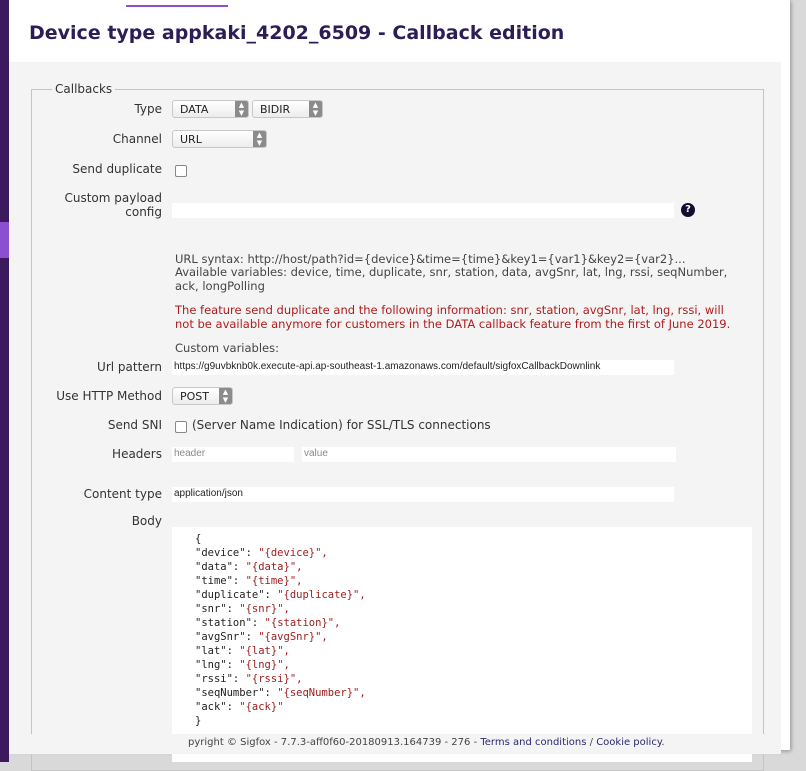 The height and width of the screenshot is (771, 806). What do you see at coordinates (233, 454) in the screenshot?
I see `header-key-input: header` at bounding box center [233, 454].